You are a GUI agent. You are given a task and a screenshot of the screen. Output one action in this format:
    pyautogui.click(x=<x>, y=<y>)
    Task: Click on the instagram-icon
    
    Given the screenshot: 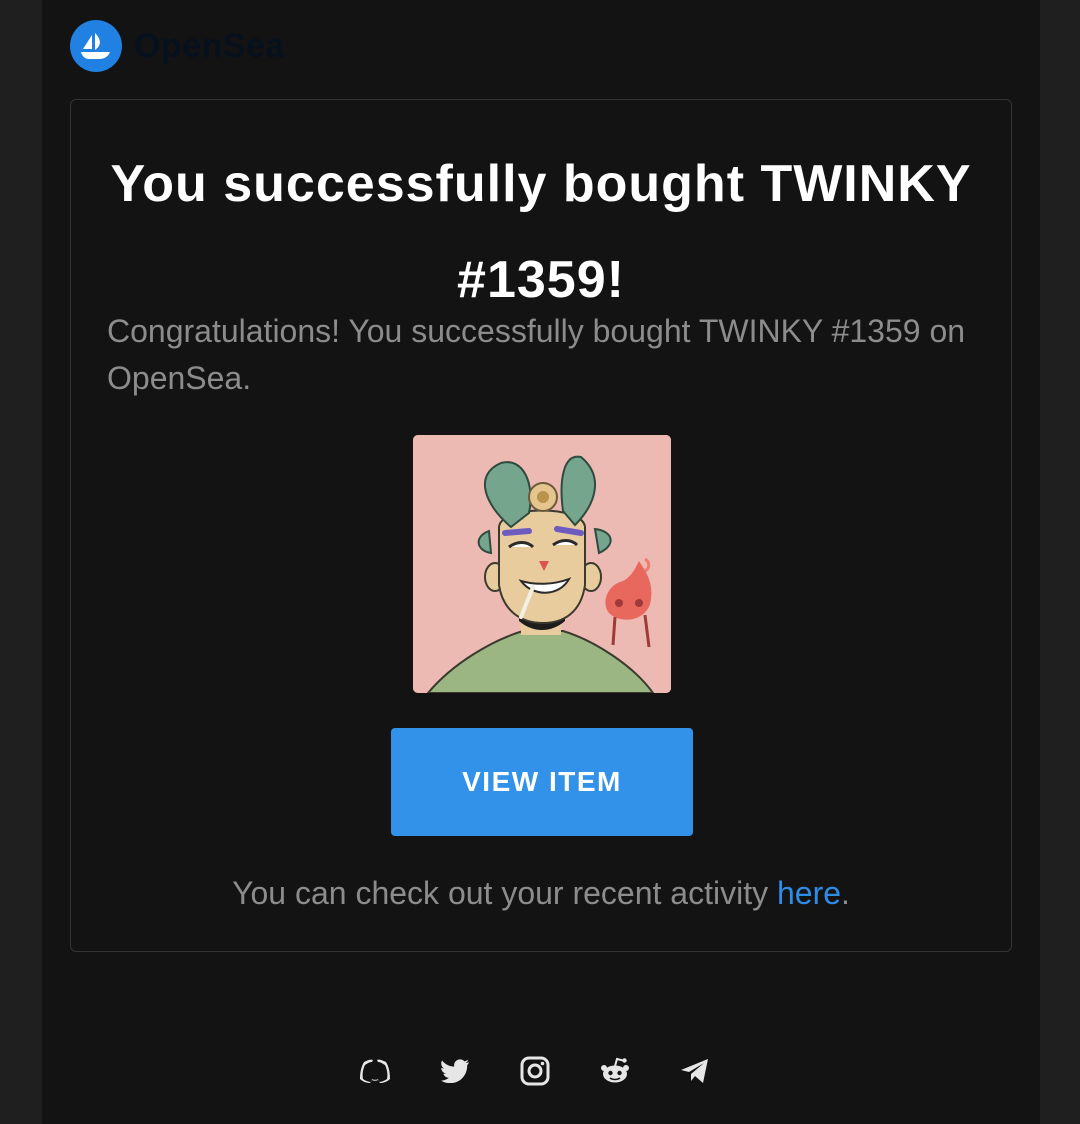 What is the action you would take?
    pyautogui.click(x=535, y=1071)
    